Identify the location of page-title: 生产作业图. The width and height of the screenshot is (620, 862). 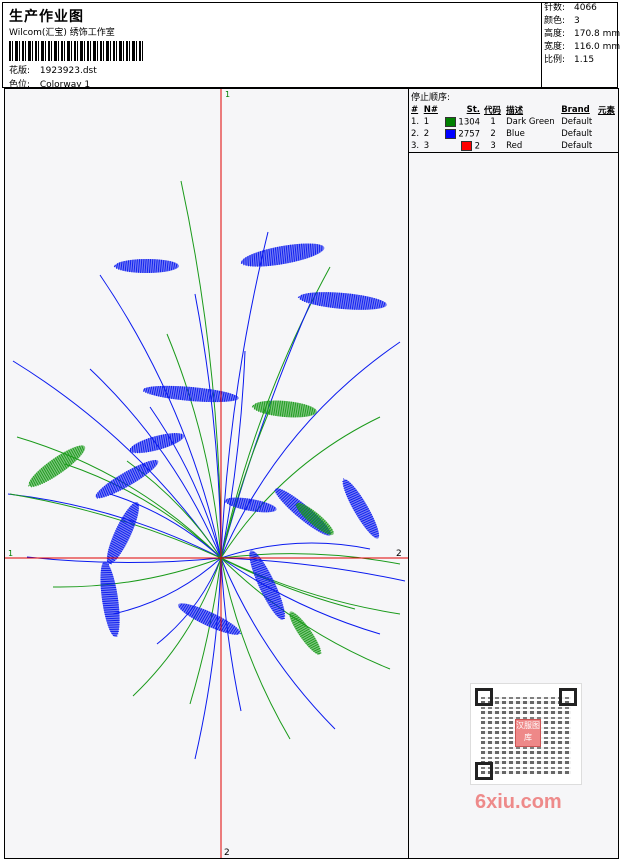
(46, 17).